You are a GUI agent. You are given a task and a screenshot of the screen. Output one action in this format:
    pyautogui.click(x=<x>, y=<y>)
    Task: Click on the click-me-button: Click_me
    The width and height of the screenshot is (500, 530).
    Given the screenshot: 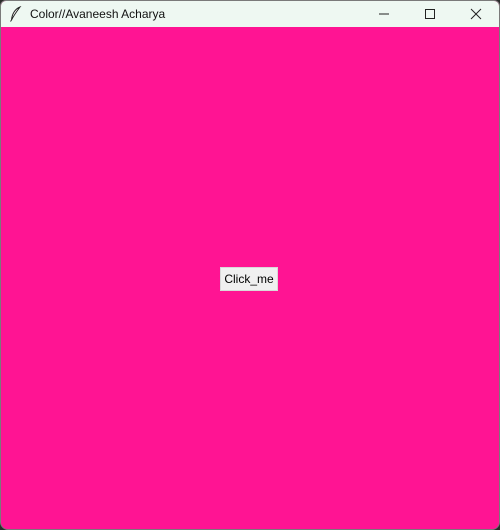 What is the action you would take?
    pyautogui.click(x=249, y=279)
    